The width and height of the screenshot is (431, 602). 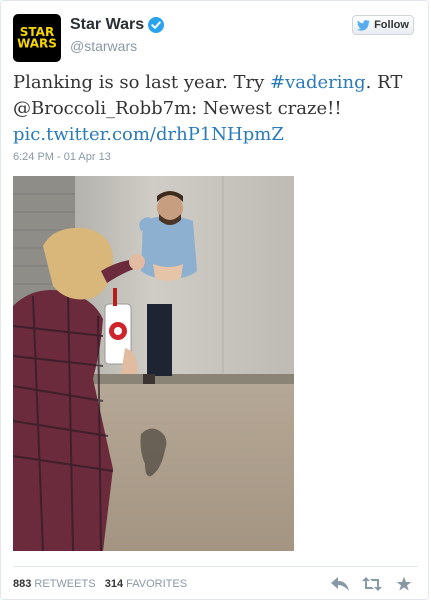 I want to click on retweets-count: 883, so click(x=22, y=584).